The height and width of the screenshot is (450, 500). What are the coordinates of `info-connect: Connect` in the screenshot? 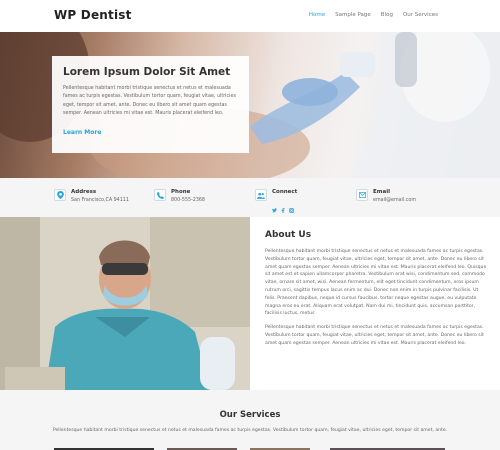 It's located at (276, 203).